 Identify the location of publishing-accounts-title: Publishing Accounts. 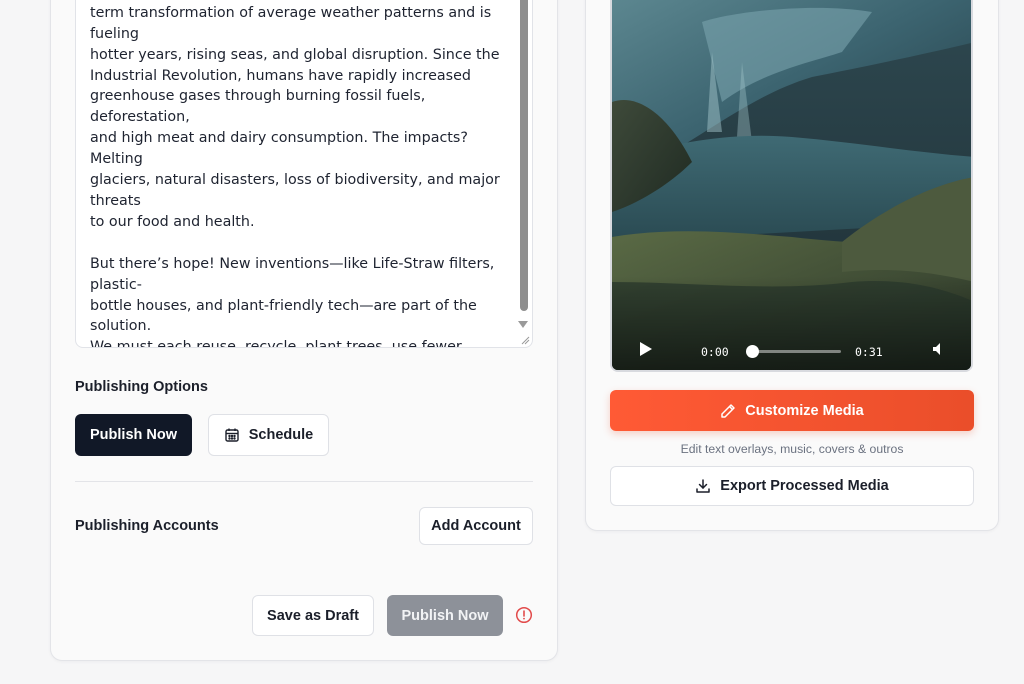
(147, 526).